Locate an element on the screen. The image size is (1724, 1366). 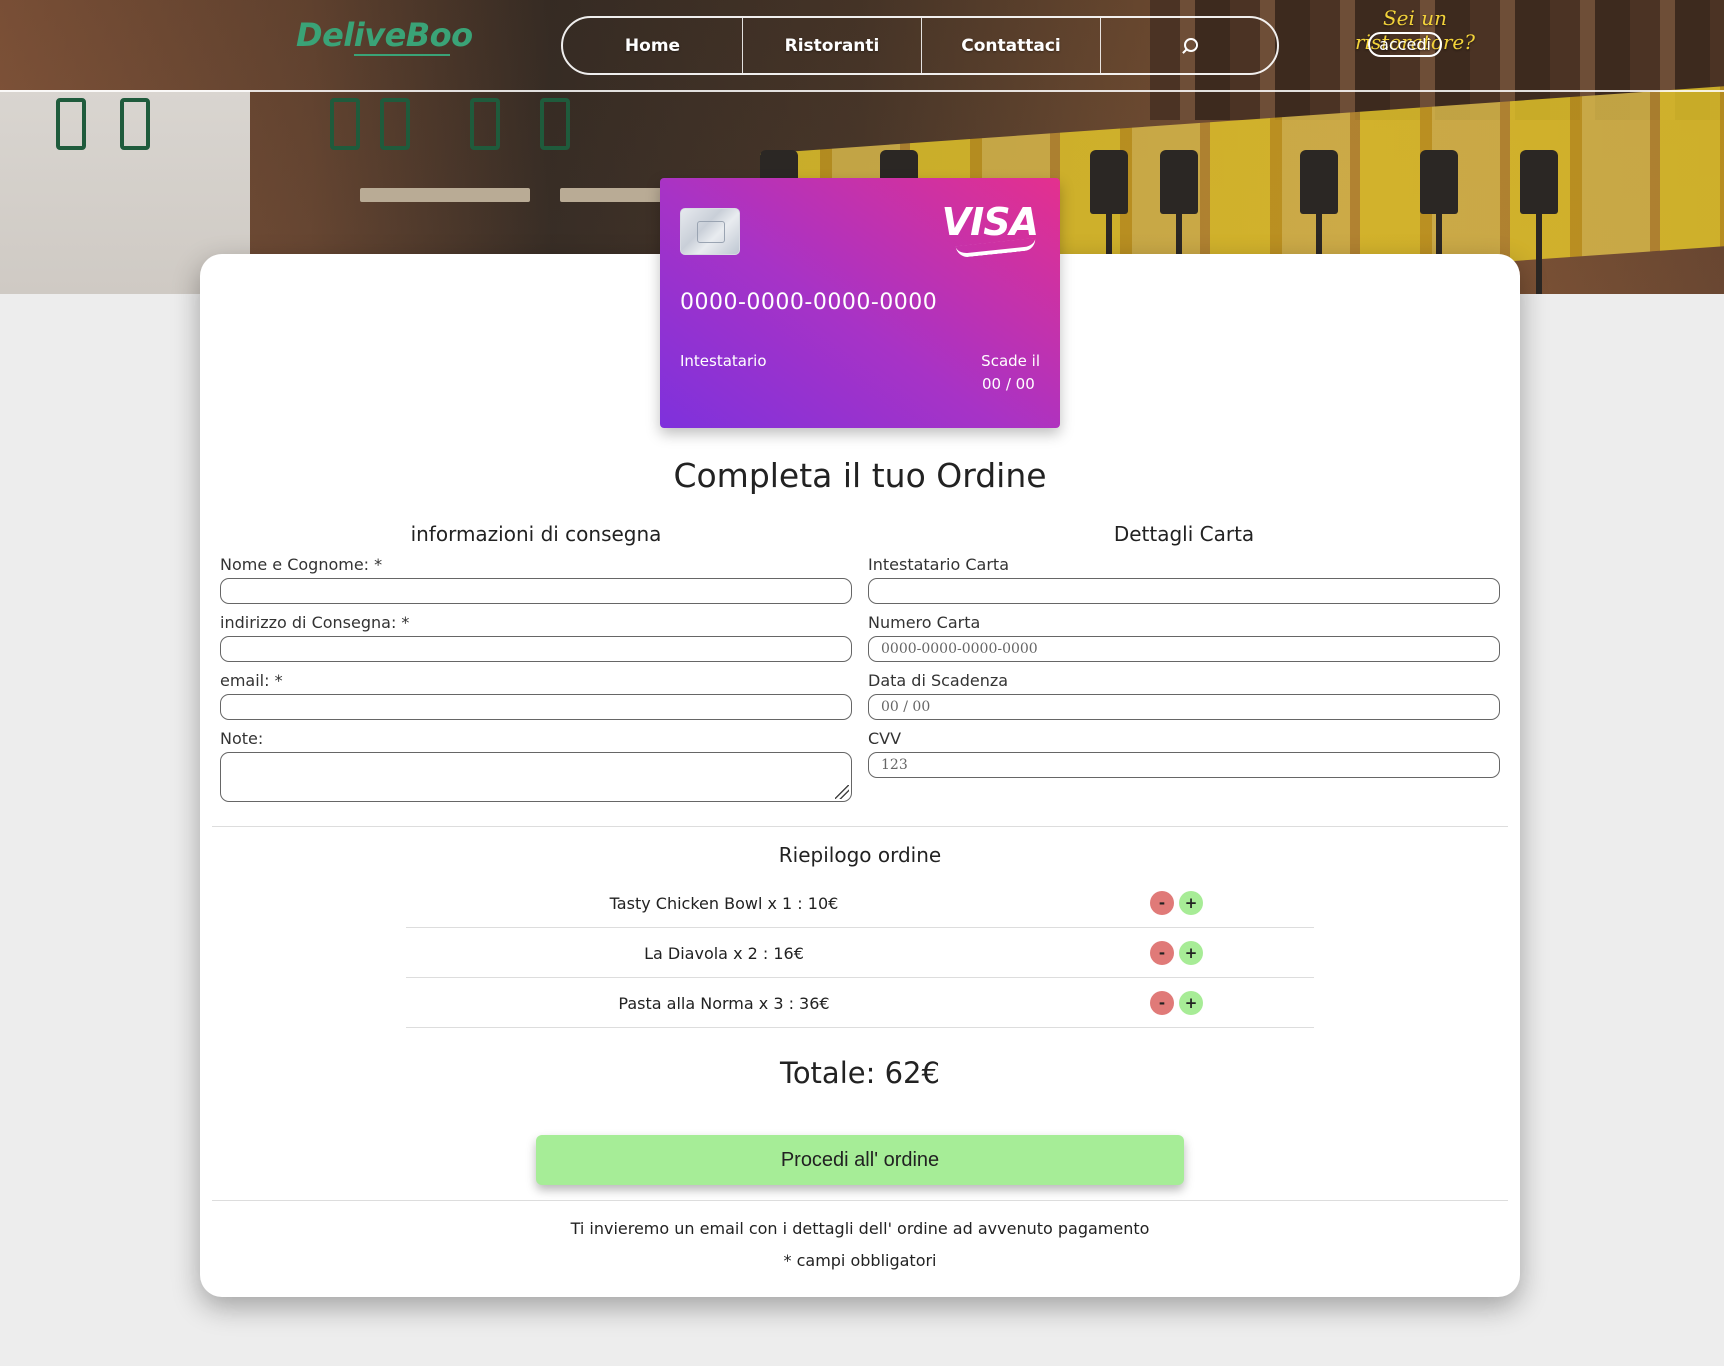
resize-grip-icon is located at coordinates (842, 792).